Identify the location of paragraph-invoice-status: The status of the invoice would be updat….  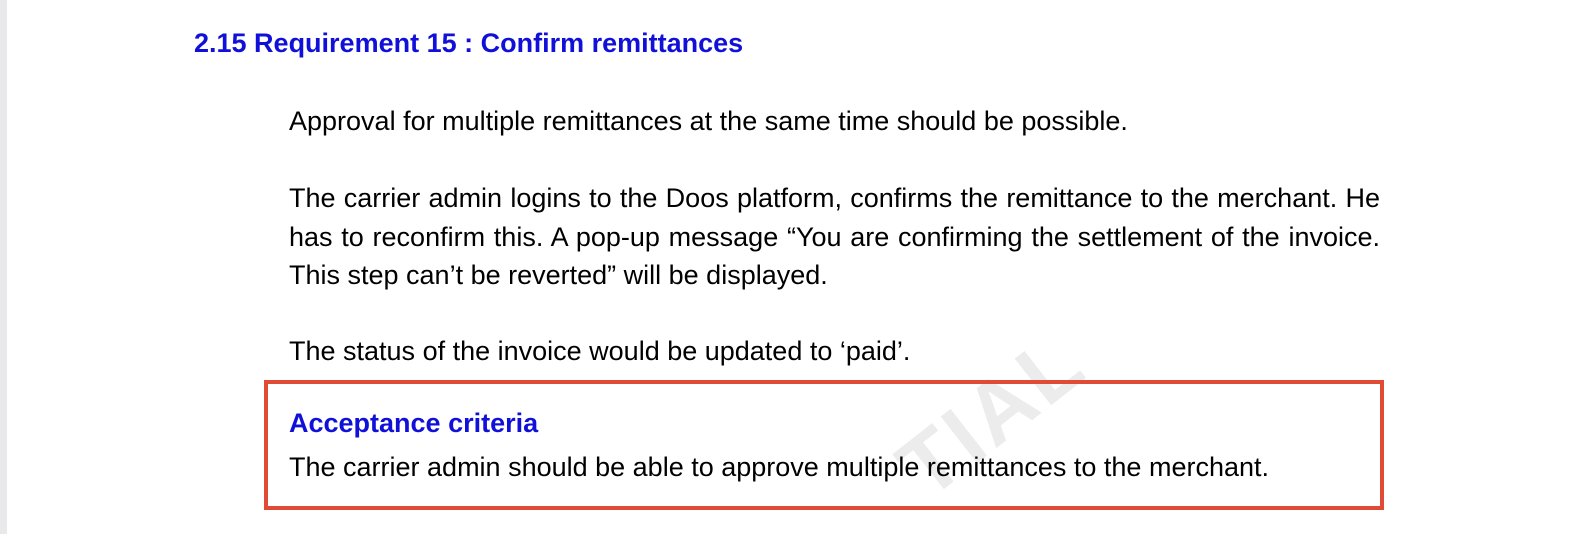
(600, 351).